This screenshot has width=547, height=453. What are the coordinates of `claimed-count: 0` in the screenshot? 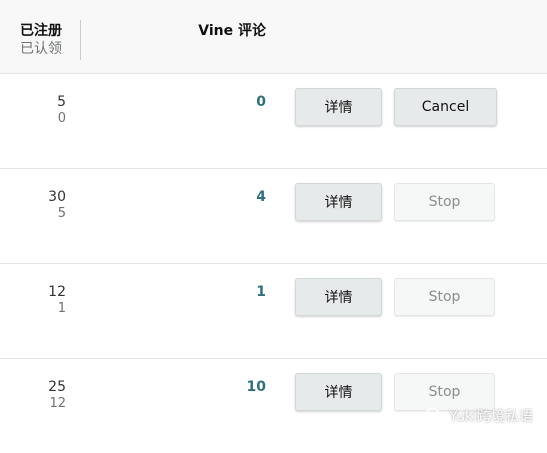 It's located at (61, 118).